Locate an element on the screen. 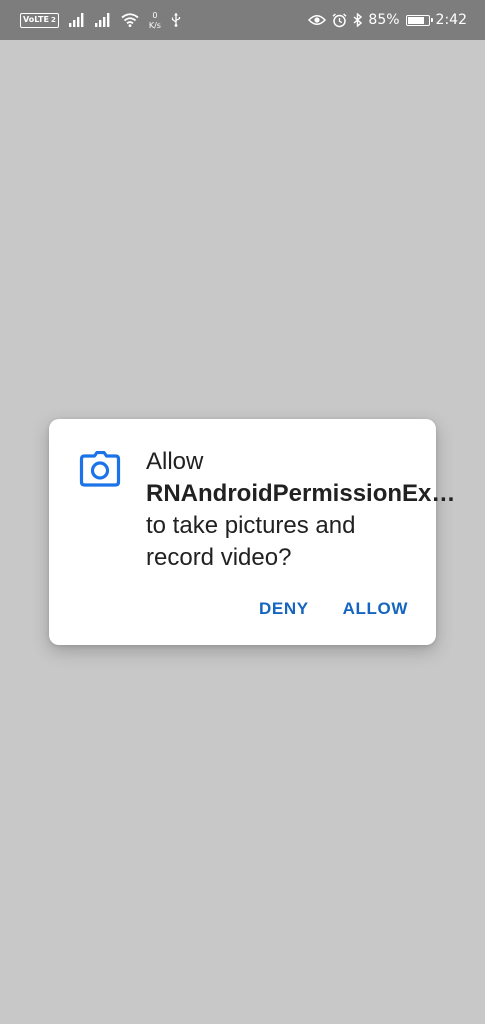 The height and width of the screenshot is (1024, 485). battery-icon is located at coordinates (419, 20).